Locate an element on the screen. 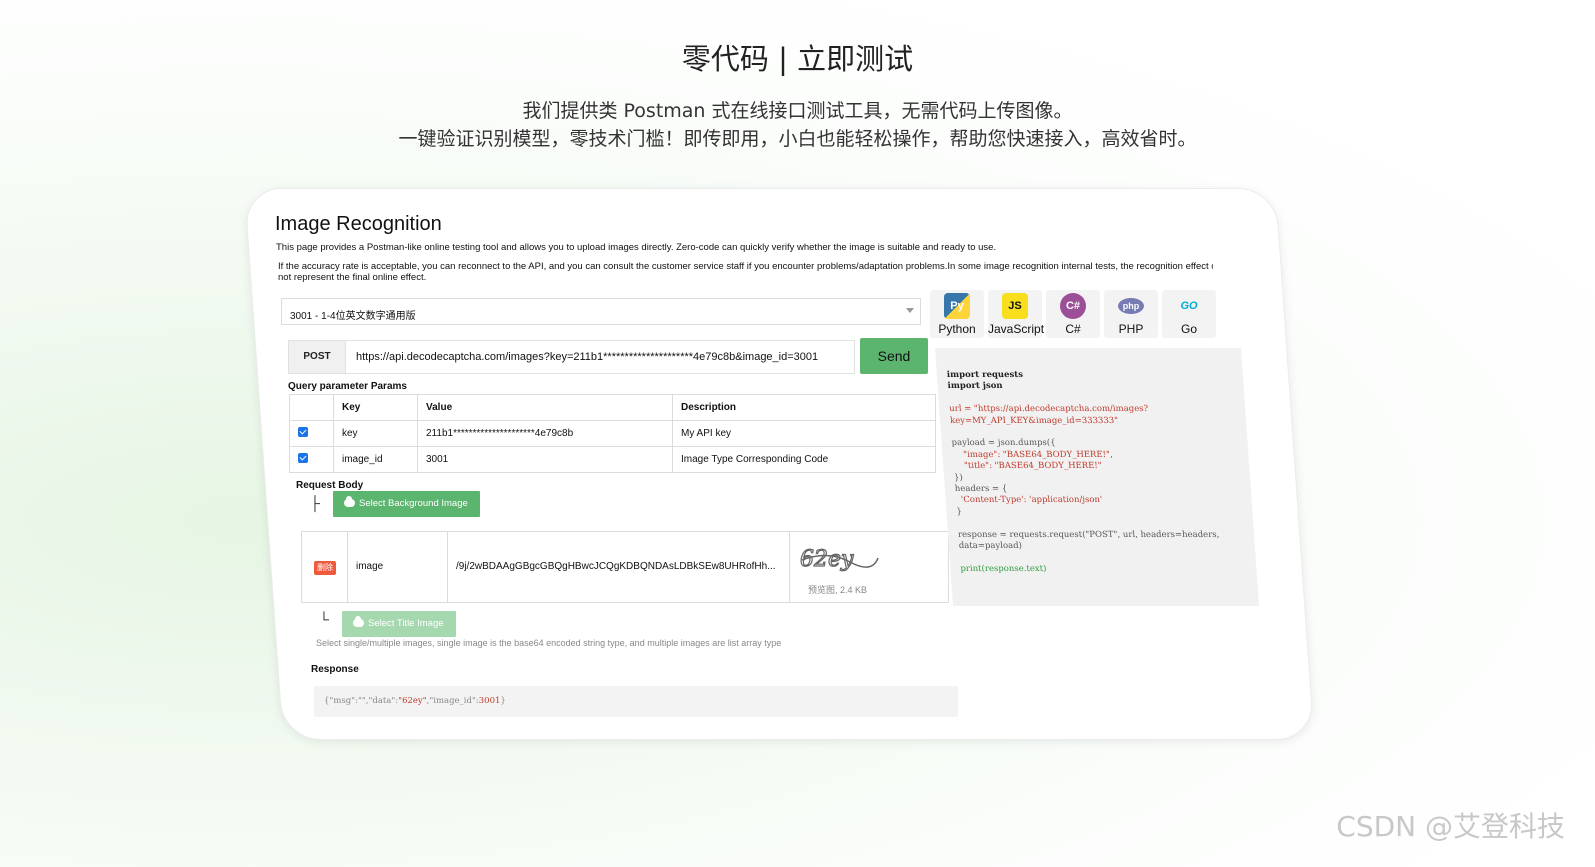 The width and height of the screenshot is (1595, 867). tab-csharp: C# C# is located at coordinates (1073, 314).